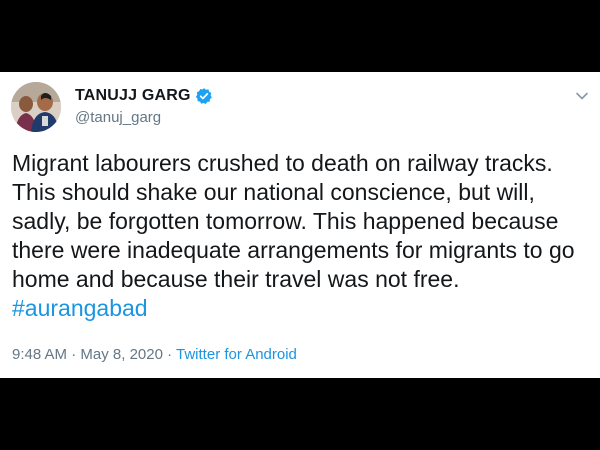  What do you see at coordinates (582, 96) in the screenshot?
I see `chevron-down-icon` at bounding box center [582, 96].